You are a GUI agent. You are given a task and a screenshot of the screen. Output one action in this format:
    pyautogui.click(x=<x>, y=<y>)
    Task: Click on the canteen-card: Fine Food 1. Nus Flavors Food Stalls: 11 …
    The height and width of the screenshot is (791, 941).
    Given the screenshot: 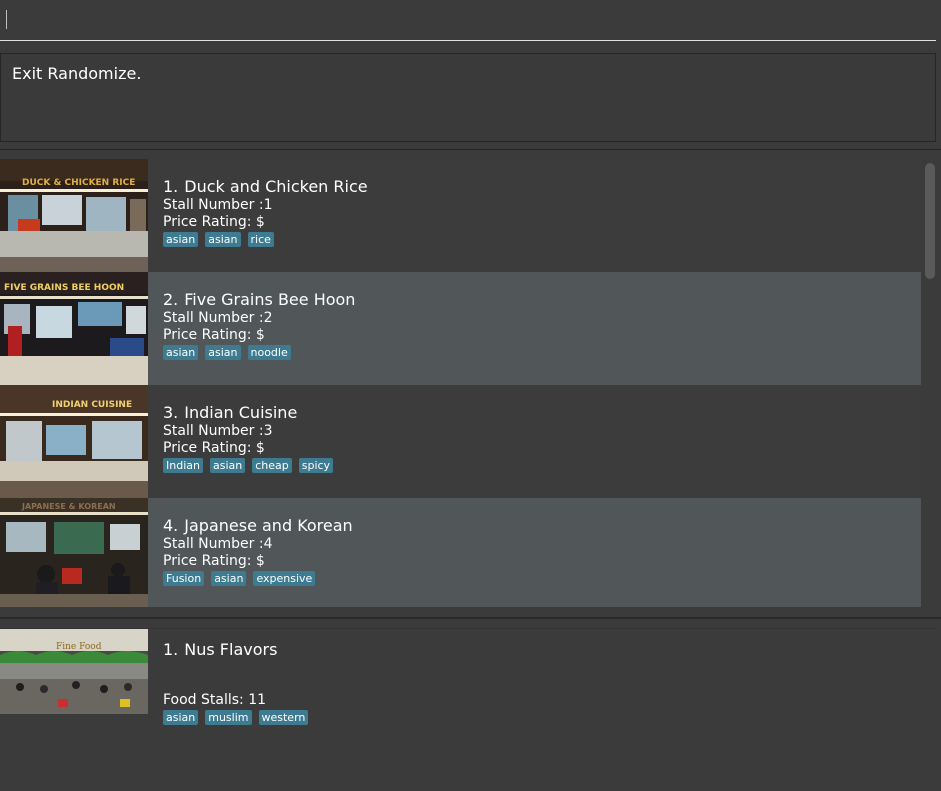 What is the action you would take?
    pyautogui.click(x=468, y=681)
    